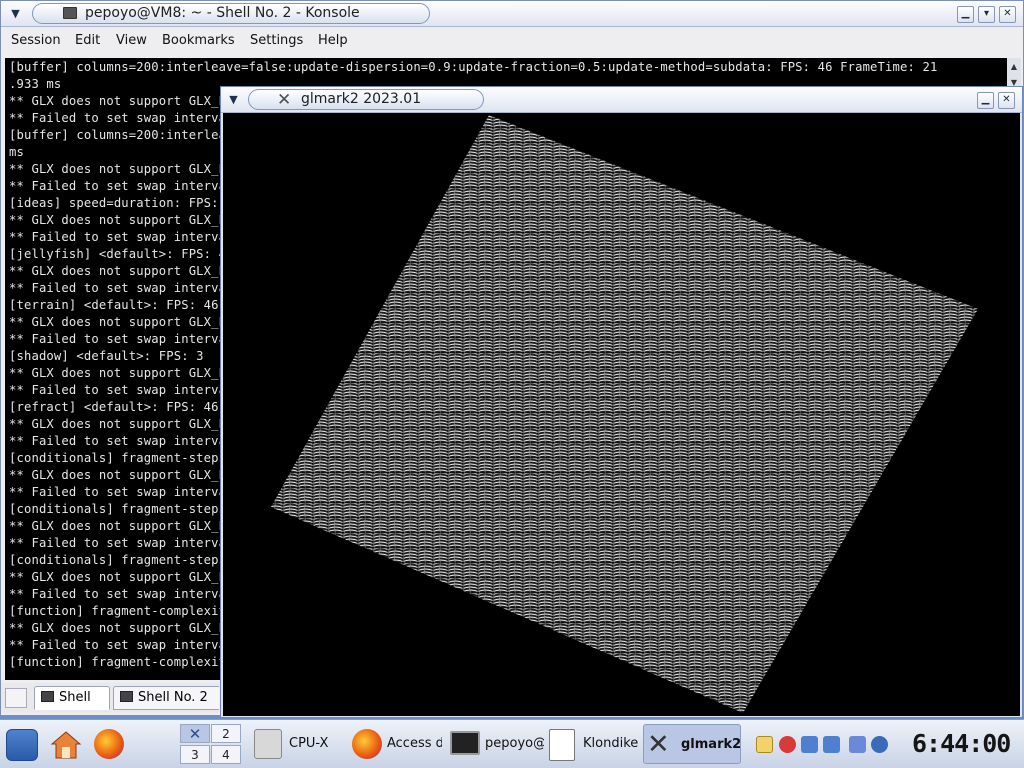  What do you see at coordinates (414, 743) in the screenshot?
I see `task-access-label: Access d` at bounding box center [414, 743].